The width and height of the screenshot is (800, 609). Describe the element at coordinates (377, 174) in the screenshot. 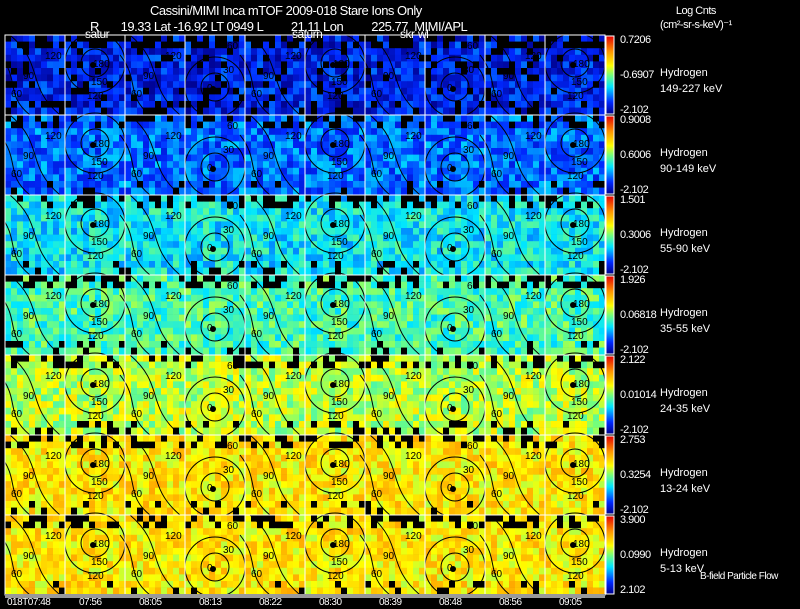

I see `contour-label: 60` at that location.